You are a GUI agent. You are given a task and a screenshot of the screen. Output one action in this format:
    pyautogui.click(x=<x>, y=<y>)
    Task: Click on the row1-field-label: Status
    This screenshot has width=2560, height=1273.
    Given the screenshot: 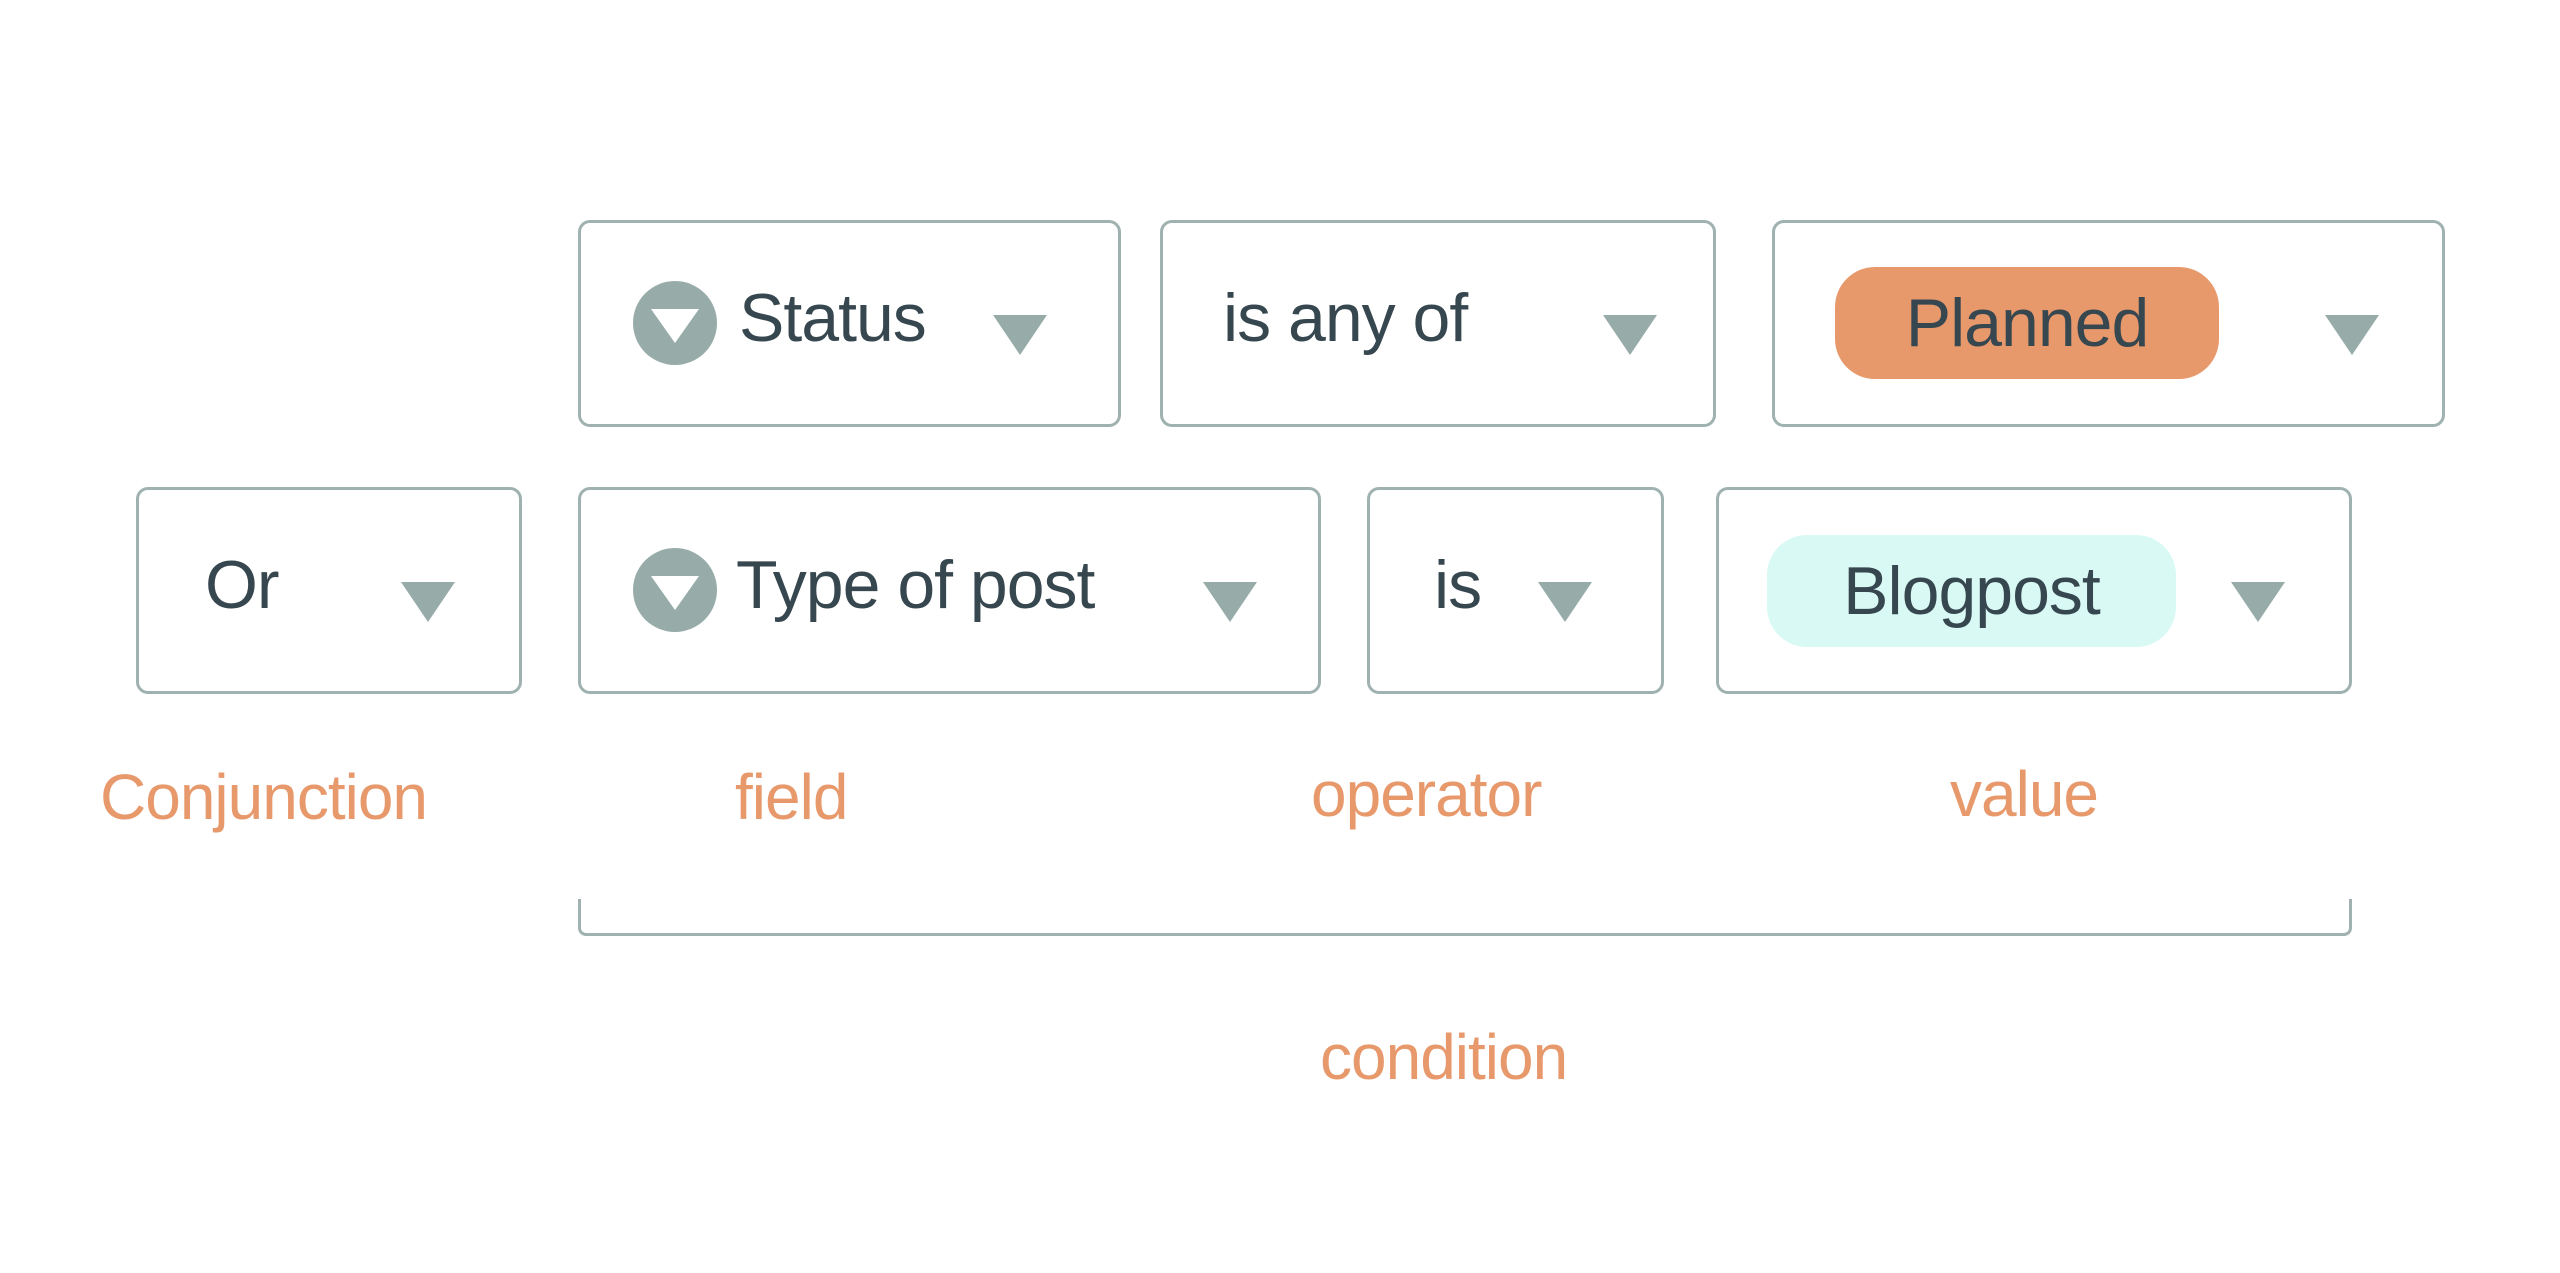 What is the action you would take?
    pyautogui.click(x=833, y=318)
    